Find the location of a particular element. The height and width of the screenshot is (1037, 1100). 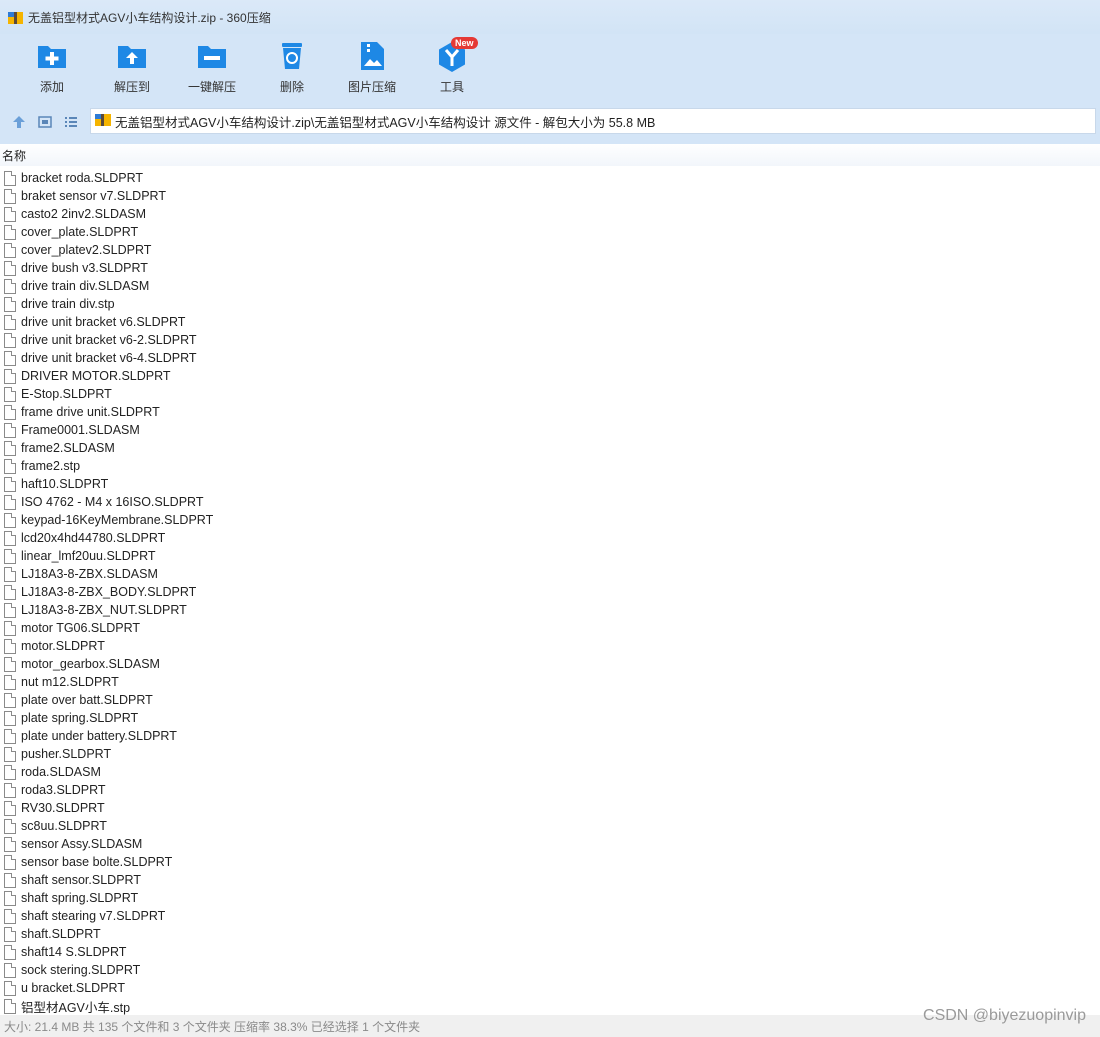

file-name: drive train div.stp is located at coordinates (68, 304).